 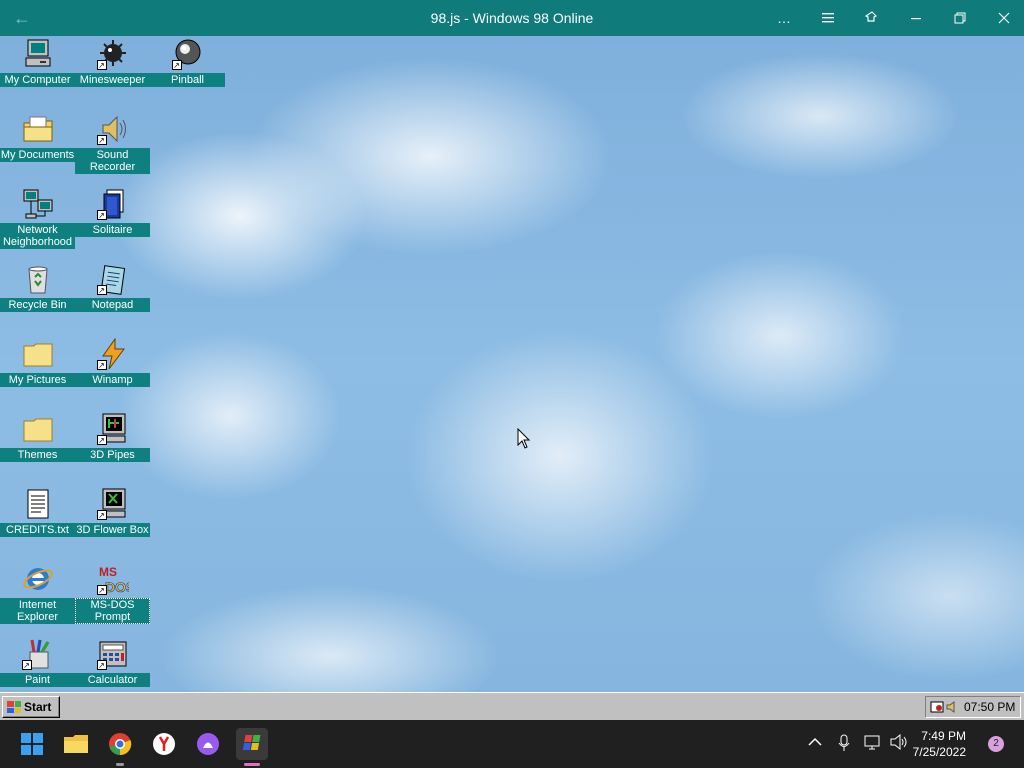 I want to click on microphone-icon, so click(x=844, y=744).